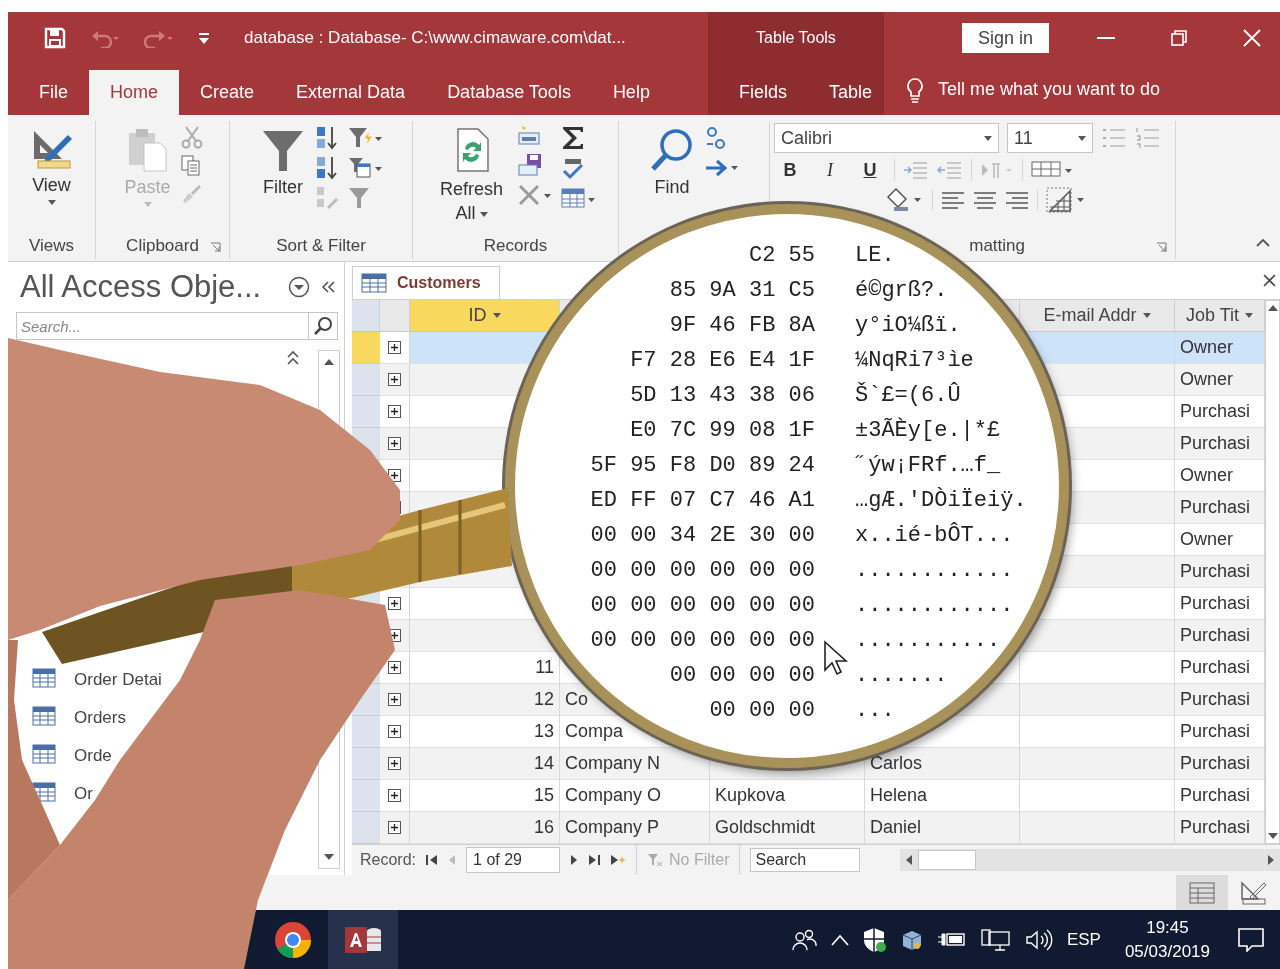  What do you see at coordinates (51, 166) in the screenshot?
I see `view-button: View` at bounding box center [51, 166].